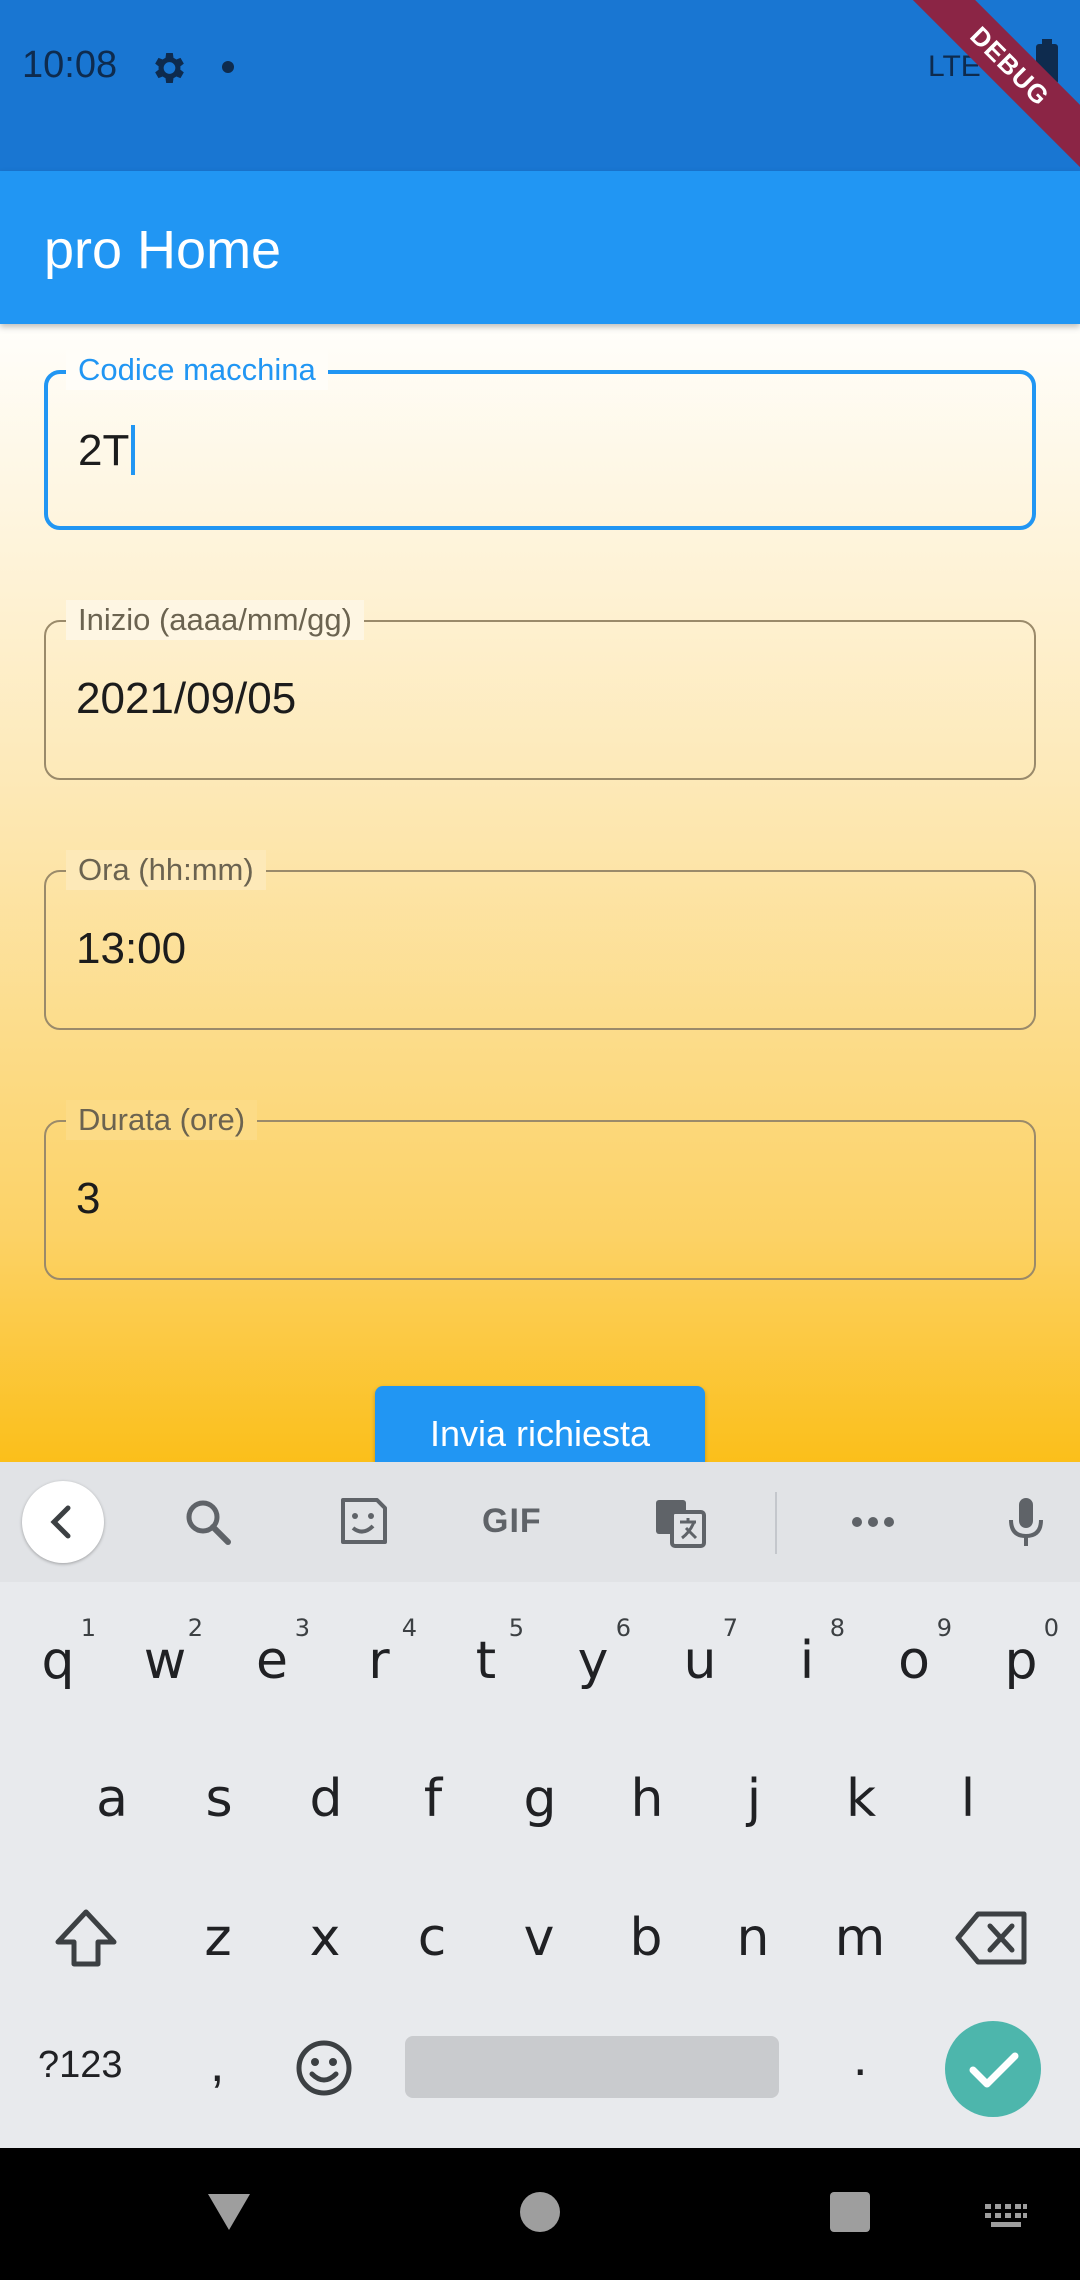 The width and height of the screenshot is (1080, 2280). I want to click on key-f: f, so click(433, 1799).